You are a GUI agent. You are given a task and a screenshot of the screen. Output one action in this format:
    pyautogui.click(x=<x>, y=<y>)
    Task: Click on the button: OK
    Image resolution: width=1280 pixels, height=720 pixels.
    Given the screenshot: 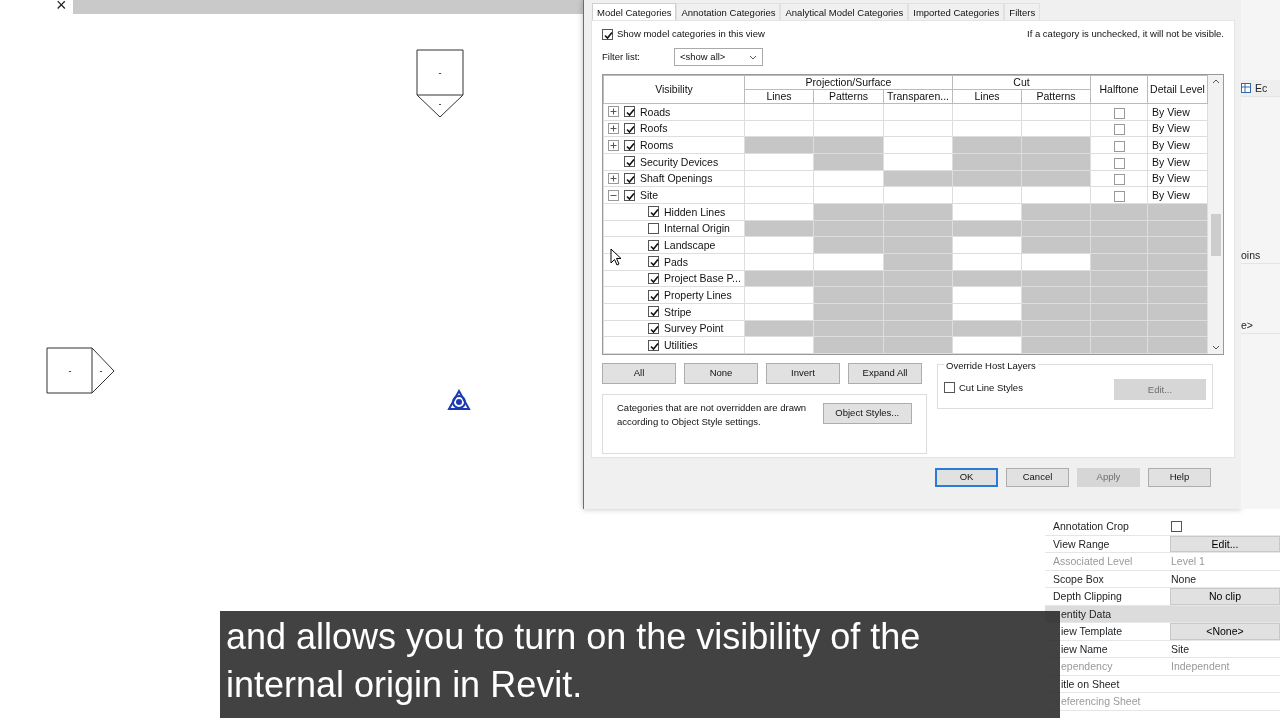 What is the action you would take?
    pyautogui.click(x=966, y=477)
    